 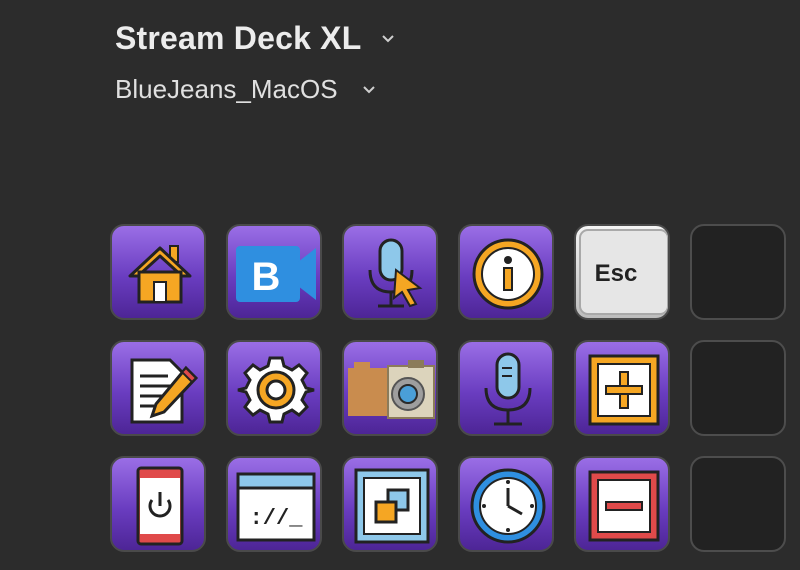 I want to click on key-clock, so click(x=506, y=504).